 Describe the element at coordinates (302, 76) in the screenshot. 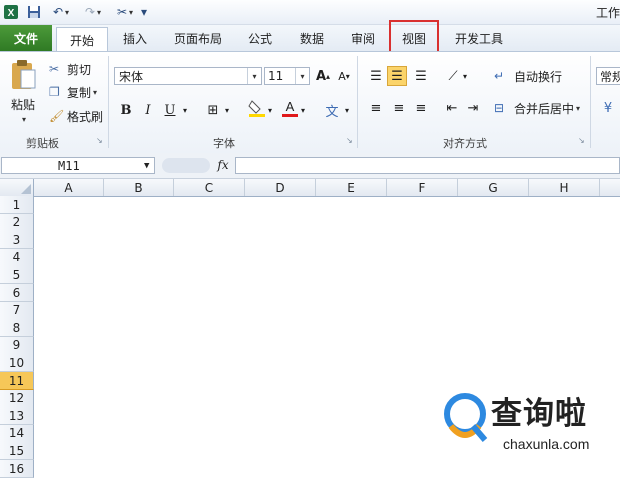

I see `font-size-dropdown-icon: ▾` at that location.